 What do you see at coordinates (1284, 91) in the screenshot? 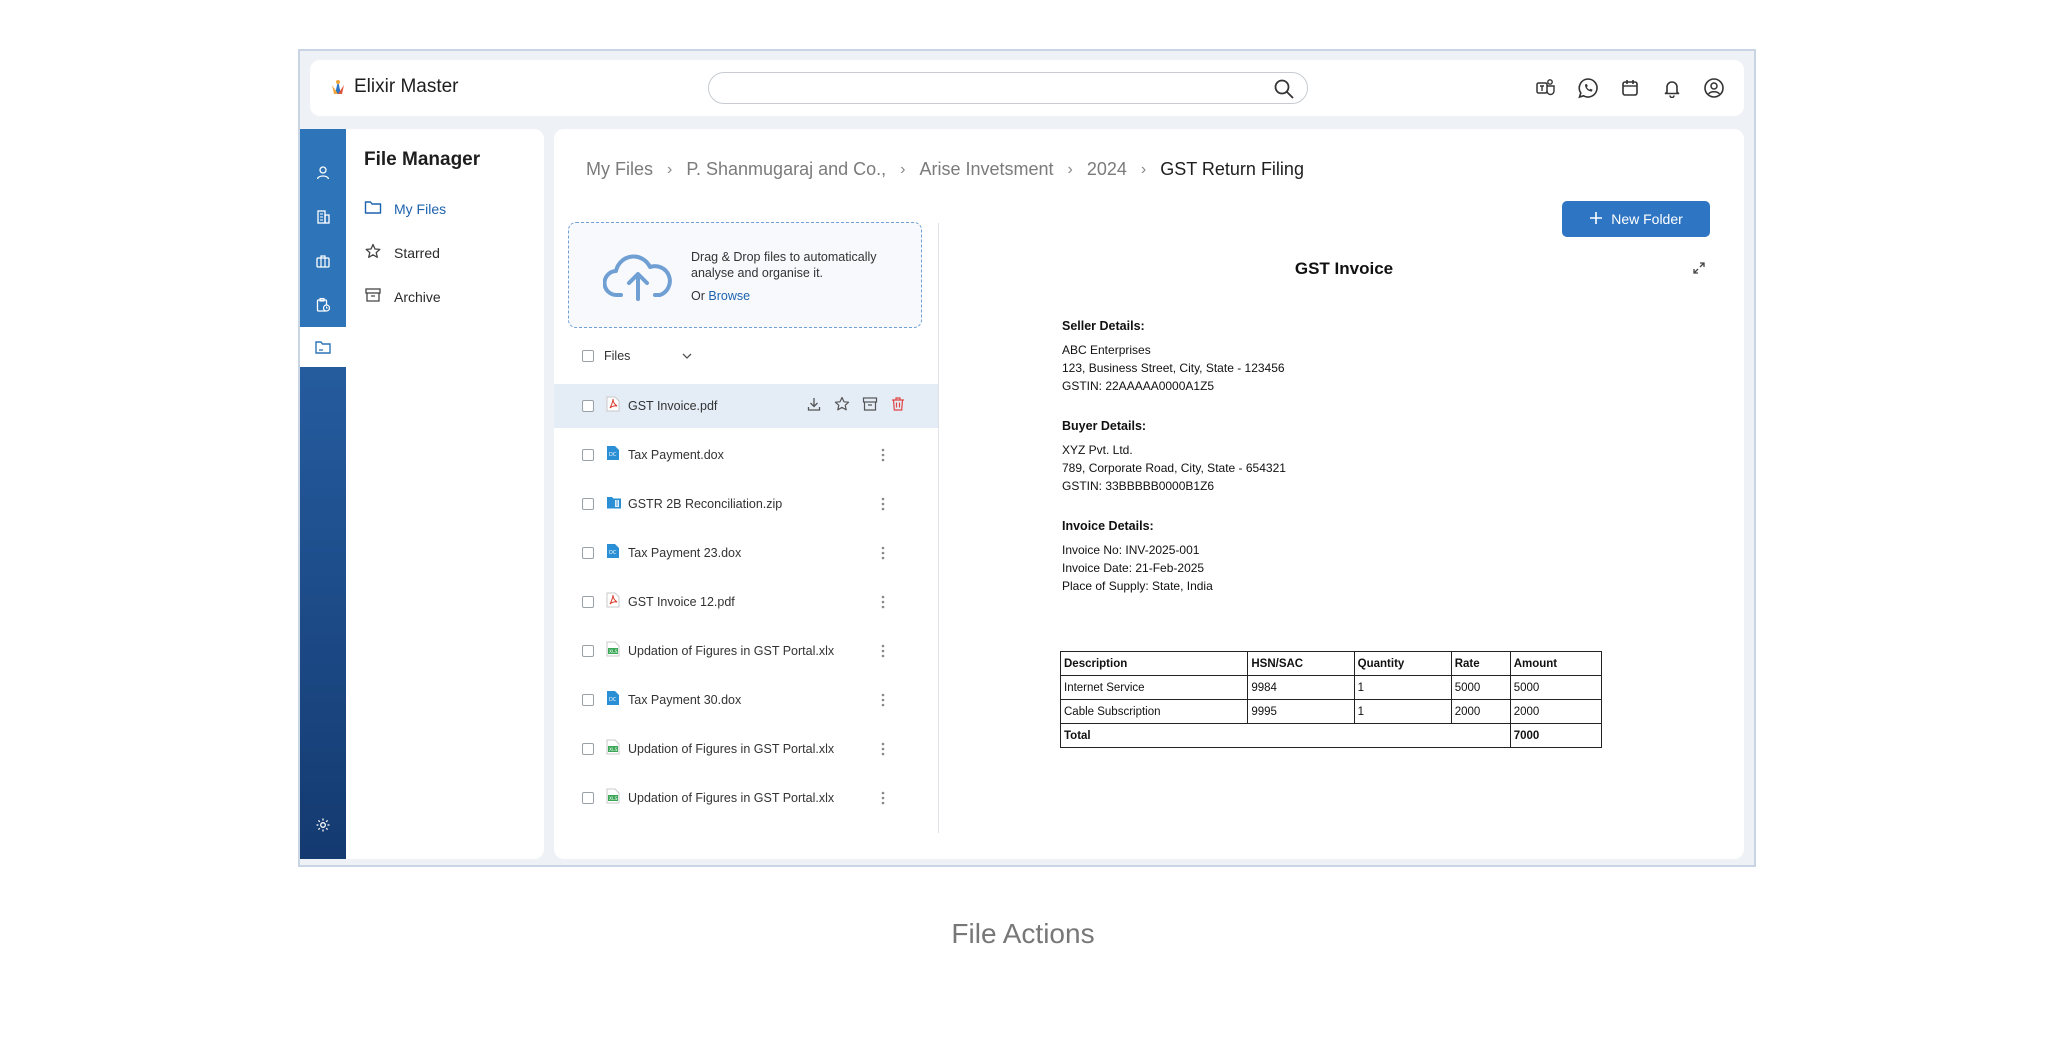
I see `search-icon` at bounding box center [1284, 91].